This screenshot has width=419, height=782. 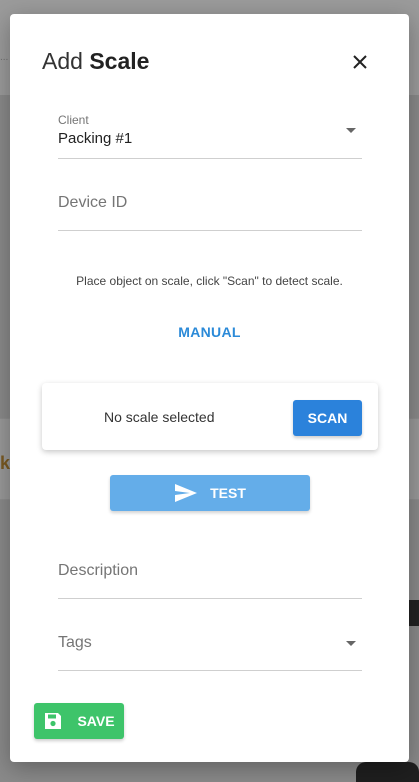 I want to click on dialog-title: Add Scale, so click(x=95, y=61).